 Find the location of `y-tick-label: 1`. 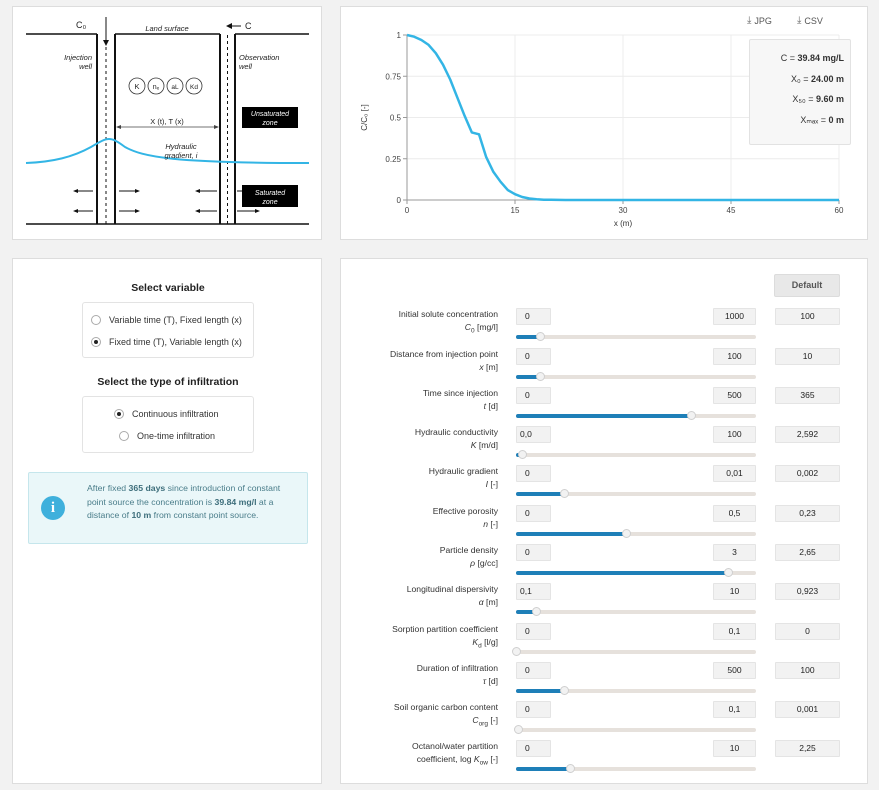

y-tick-label: 1 is located at coordinates (399, 35).